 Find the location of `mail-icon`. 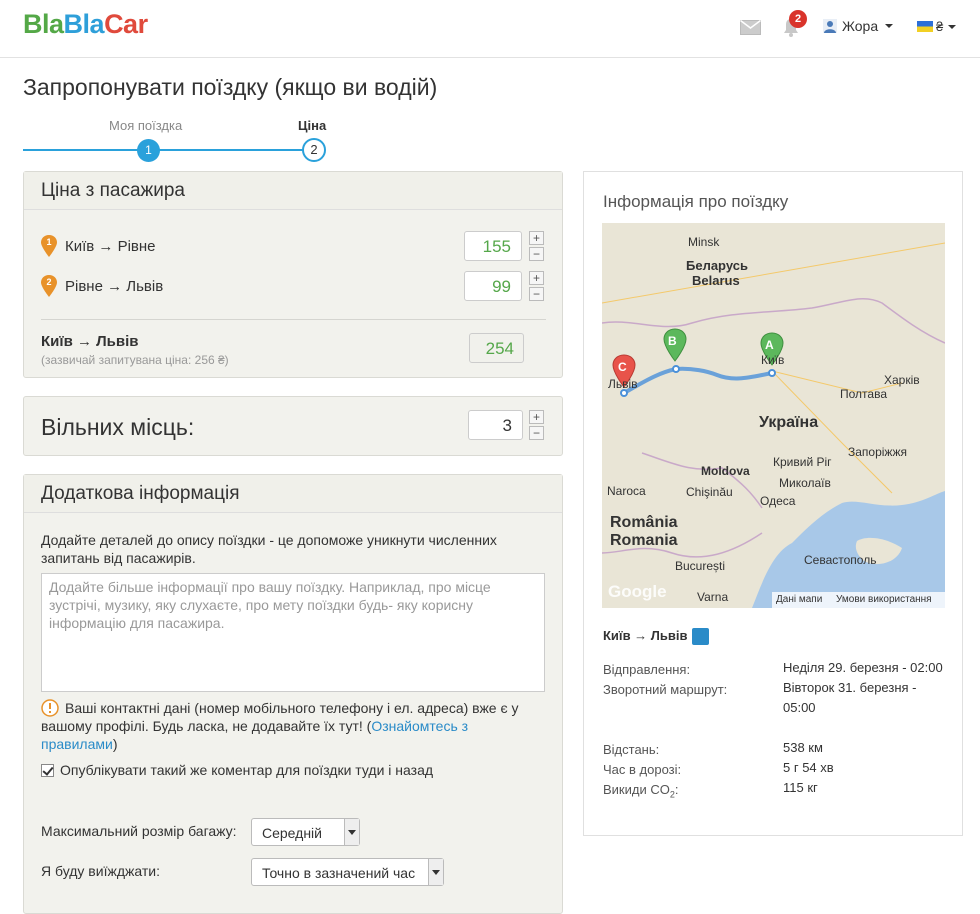

mail-icon is located at coordinates (750, 27).